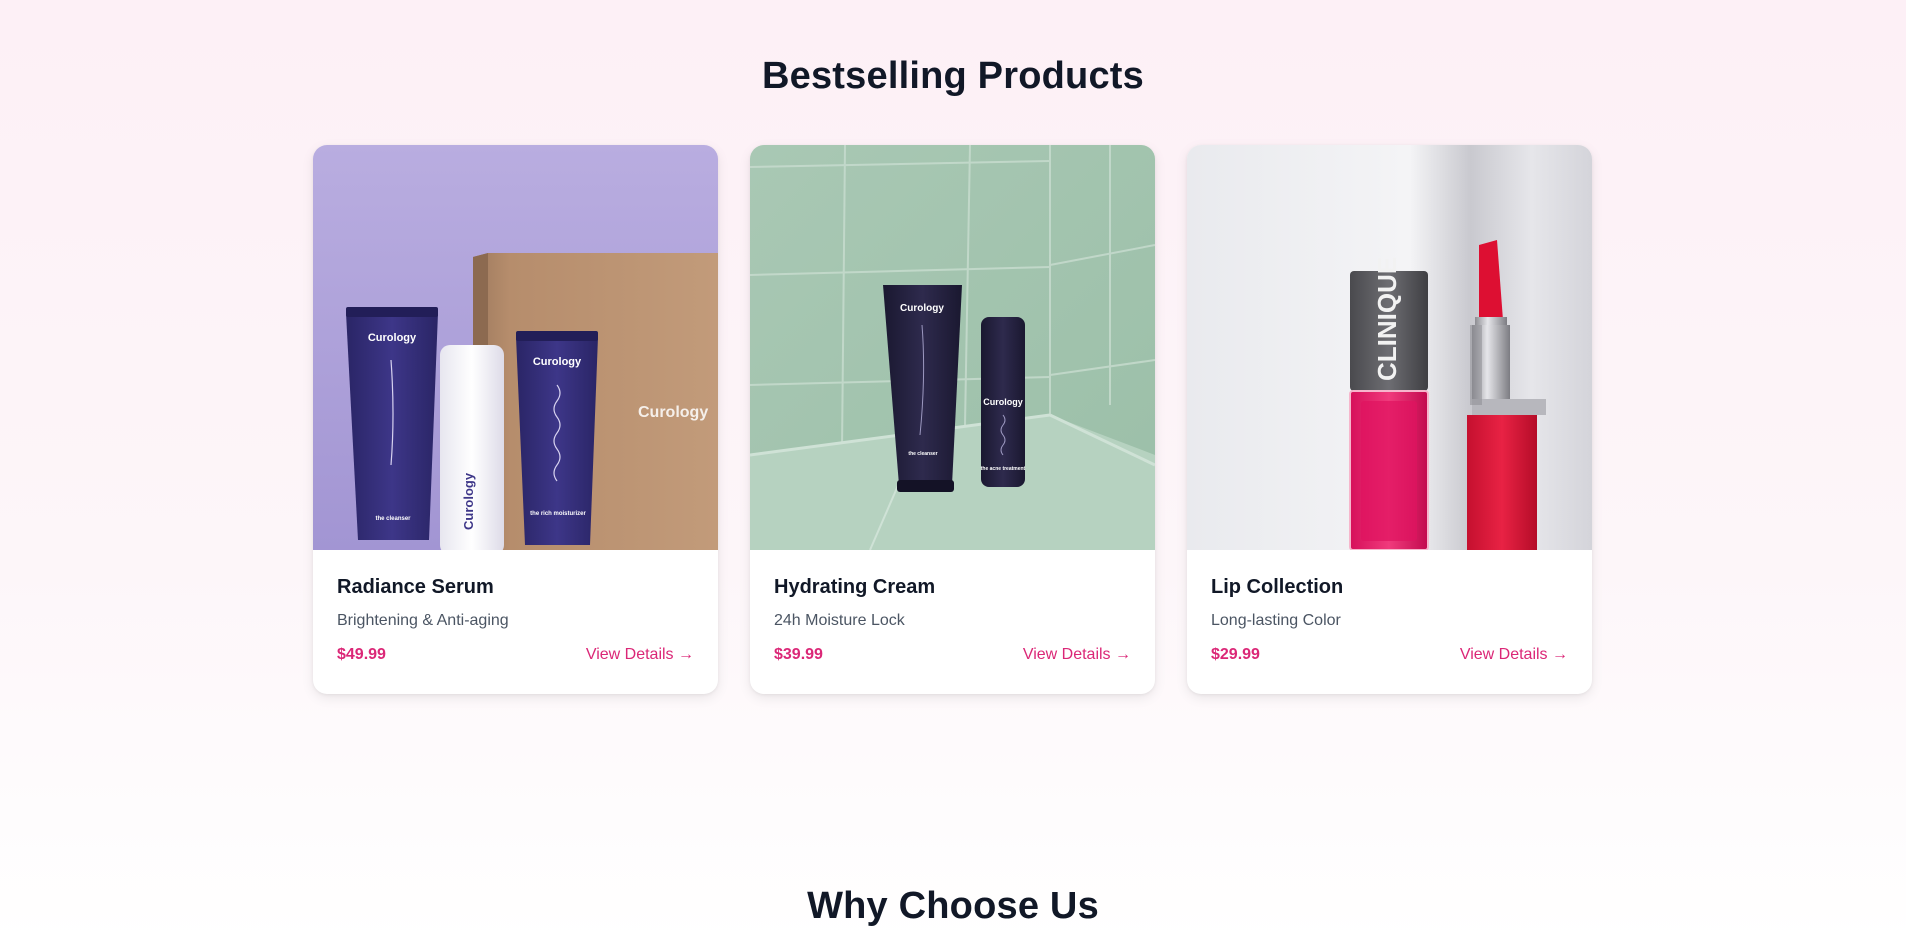  Describe the element at coordinates (1387, 319) in the screenshot. I see `clinique-brand-text: CLINIQUE` at that location.